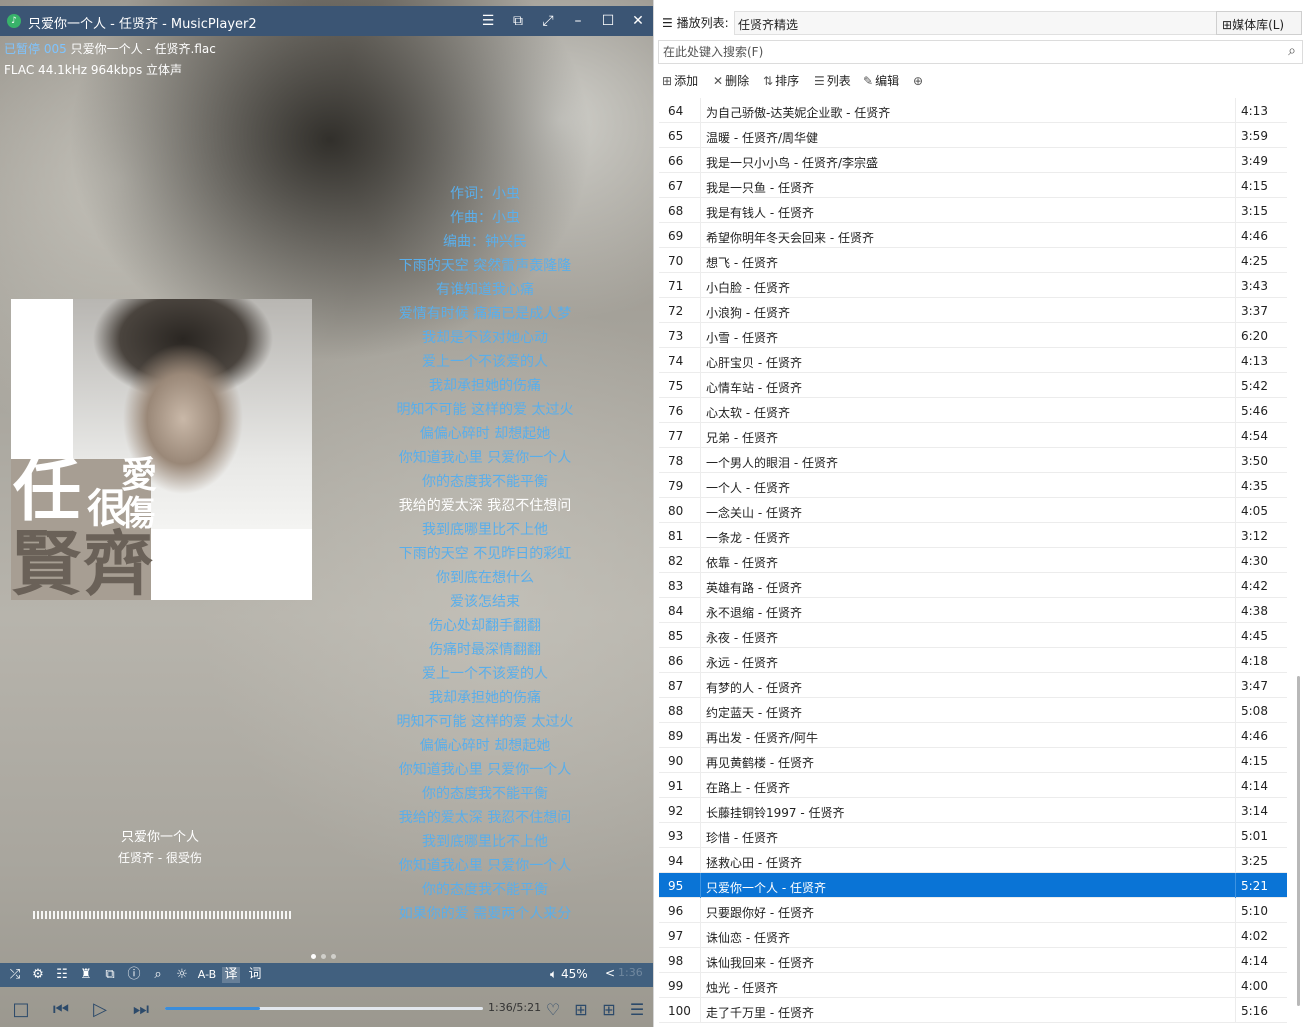 This screenshot has height=1027, width=1305. What do you see at coordinates (638, 21) in the screenshot?
I see `close-icon: ✕` at bounding box center [638, 21].